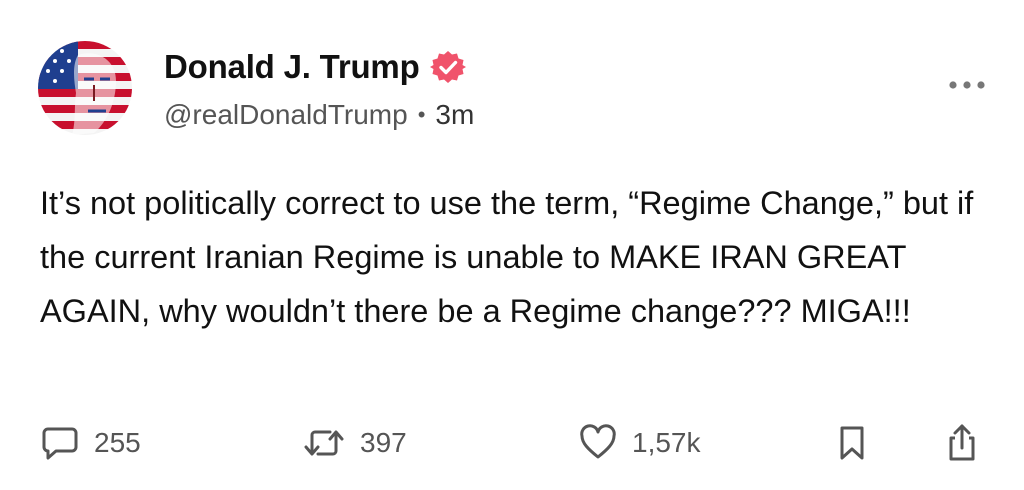 The width and height of the screenshot is (1024, 490). What do you see at coordinates (454, 115) in the screenshot?
I see `post-timestamp: 3m` at bounding box center [454, 115].